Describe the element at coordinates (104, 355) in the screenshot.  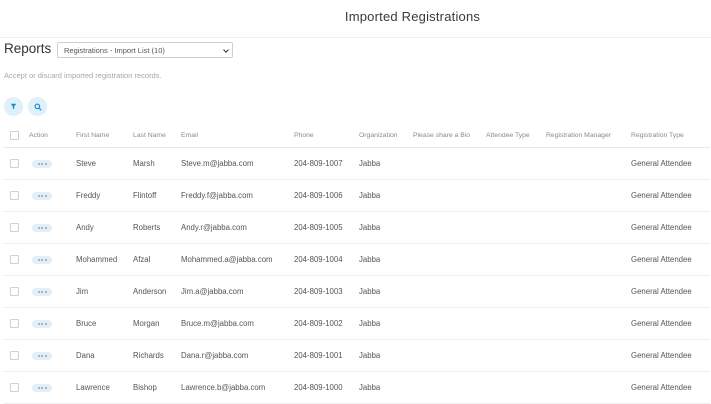
I see `cell-first: Dana` at that location.